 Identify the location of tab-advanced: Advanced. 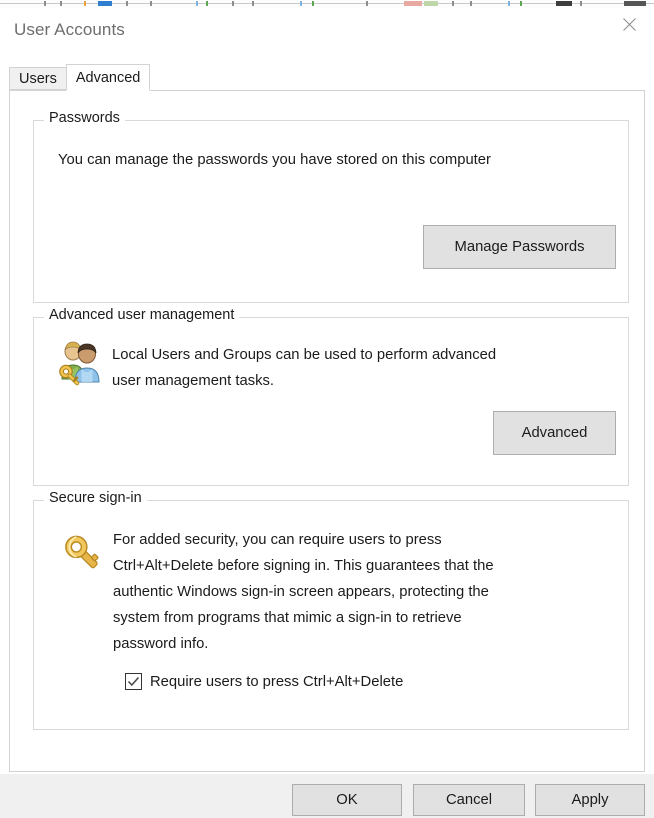
(108, 77).